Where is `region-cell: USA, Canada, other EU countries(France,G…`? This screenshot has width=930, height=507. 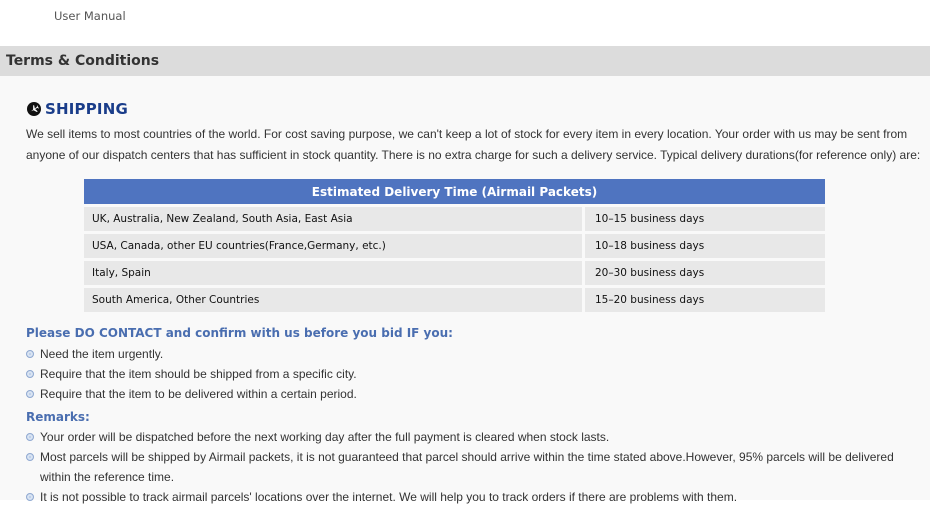 region-cell: USA, Canada, other EU countries(France,G… is located at coordinates (334, 246).